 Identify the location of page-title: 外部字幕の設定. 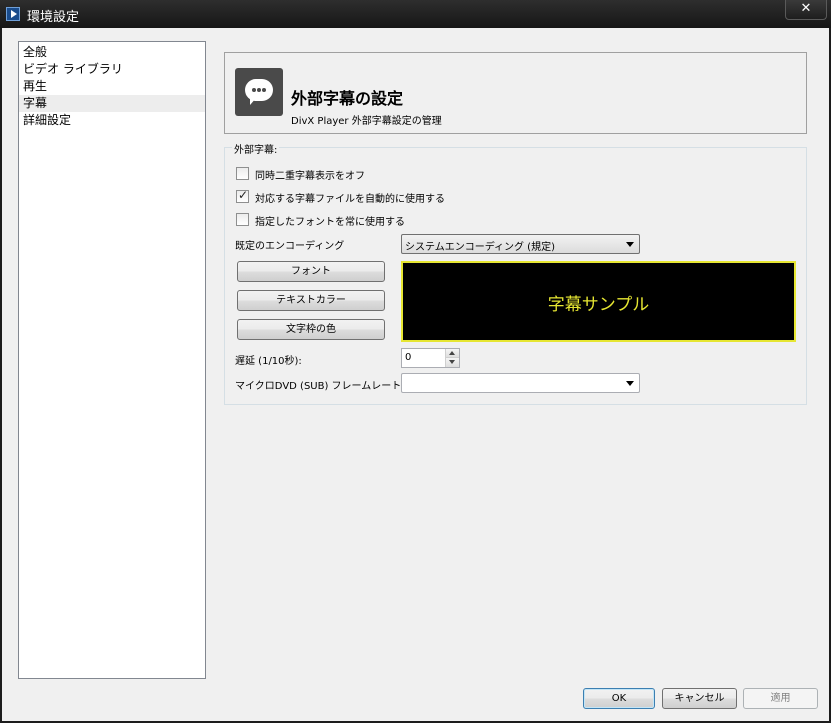
(347, 98).